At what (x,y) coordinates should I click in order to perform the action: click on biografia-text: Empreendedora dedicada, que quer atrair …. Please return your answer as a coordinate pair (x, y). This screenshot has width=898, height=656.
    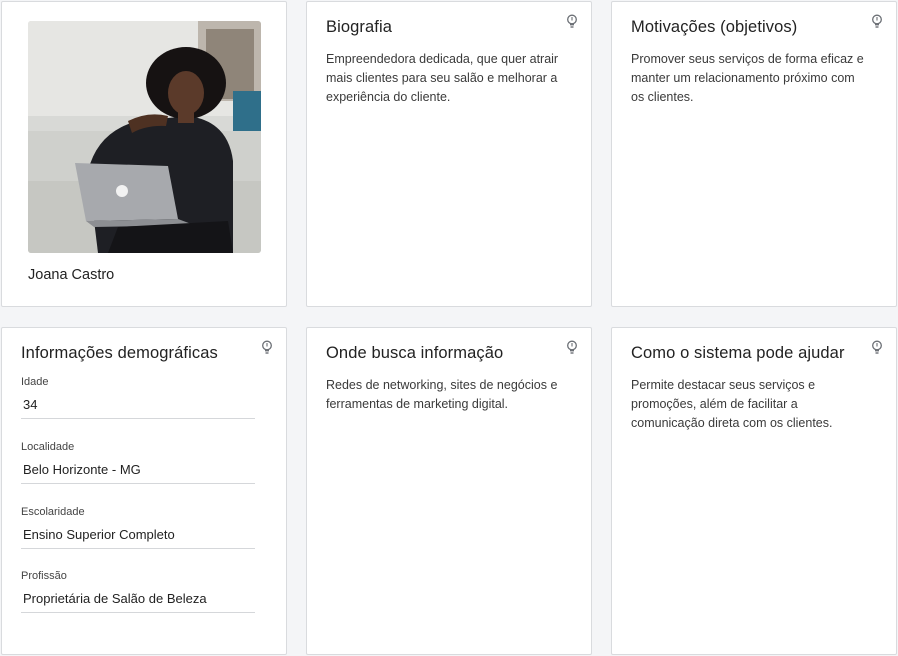
    Looking at the image, I should click on (442, 78).